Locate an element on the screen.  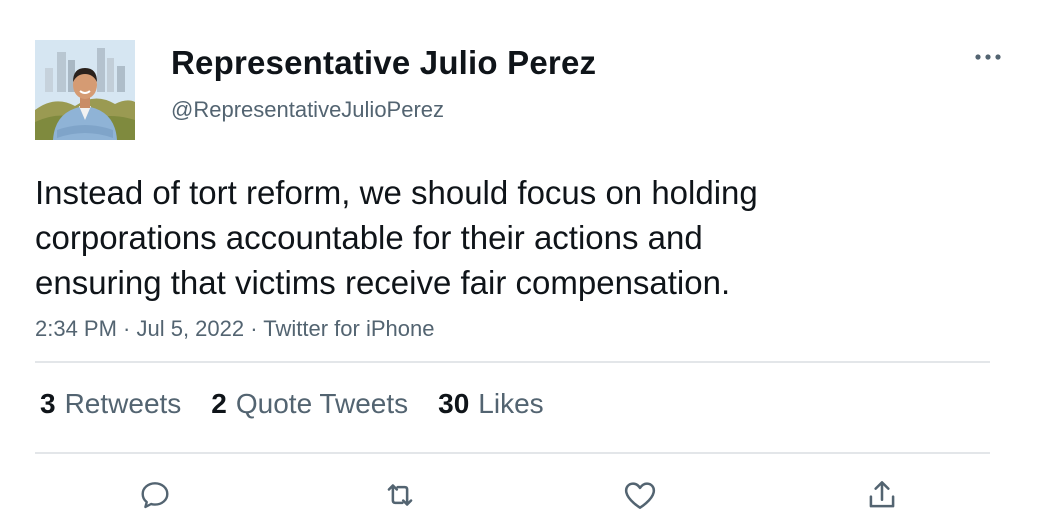
retweets-label: Retweets is located at coordinates (123, 403).